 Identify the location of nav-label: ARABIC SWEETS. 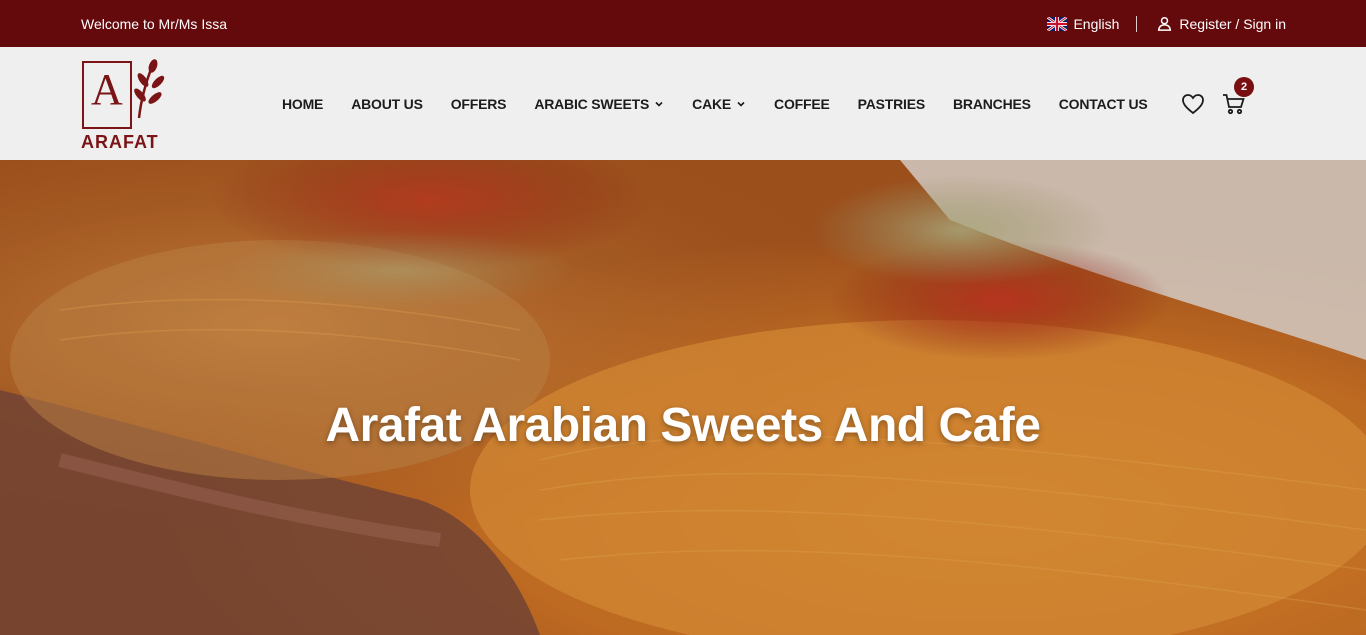
(592, 103).